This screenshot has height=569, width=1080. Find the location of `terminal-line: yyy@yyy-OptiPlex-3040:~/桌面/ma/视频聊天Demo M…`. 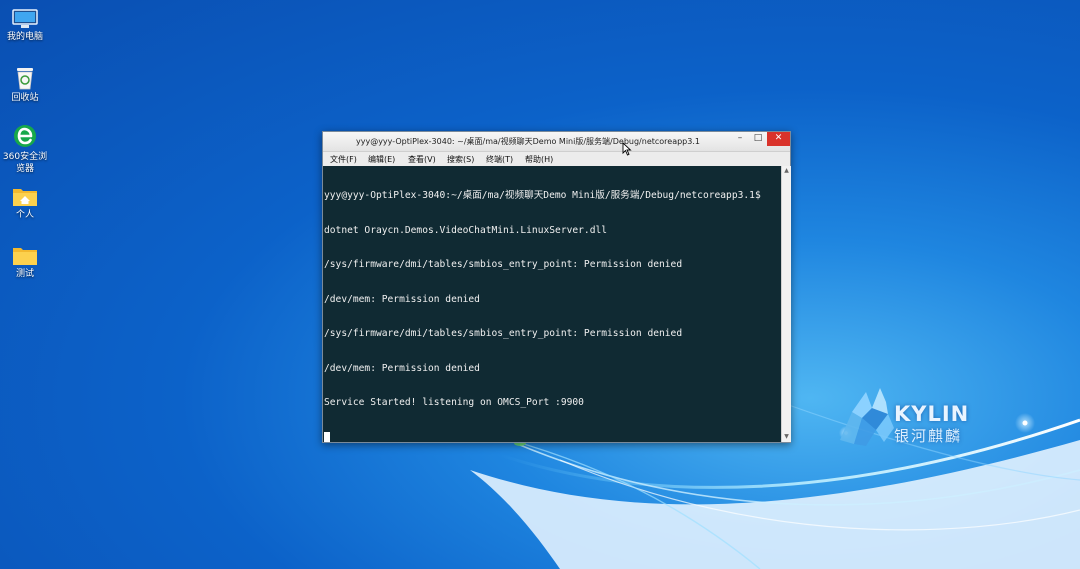

terminal-line: yyy@yyy-OptiPlex-3040:~/桌面/ma/视频聊天Demo M… is located at coordinates (542, 195).